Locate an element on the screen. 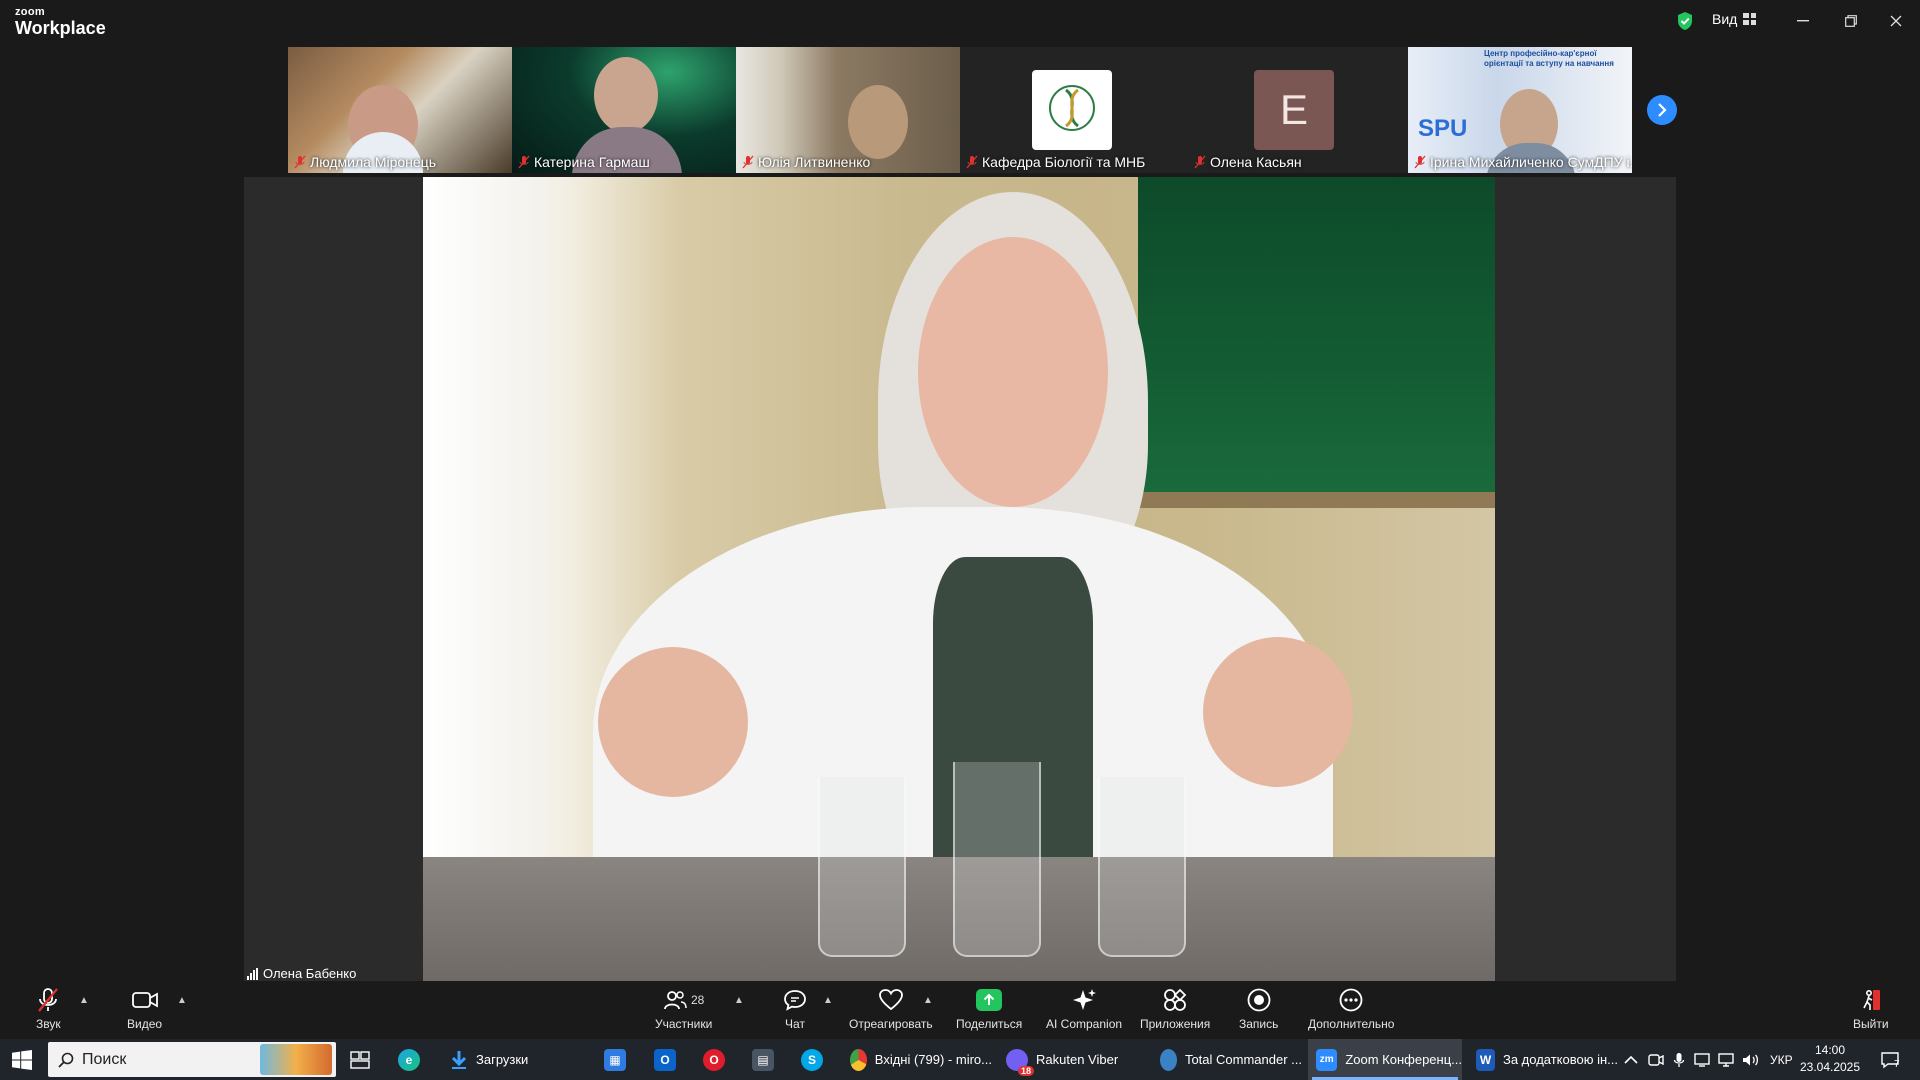 The width and height of the screenshot is (1920, 1080). taskbar-search: Поиск is located at coordinates (192, 1059).